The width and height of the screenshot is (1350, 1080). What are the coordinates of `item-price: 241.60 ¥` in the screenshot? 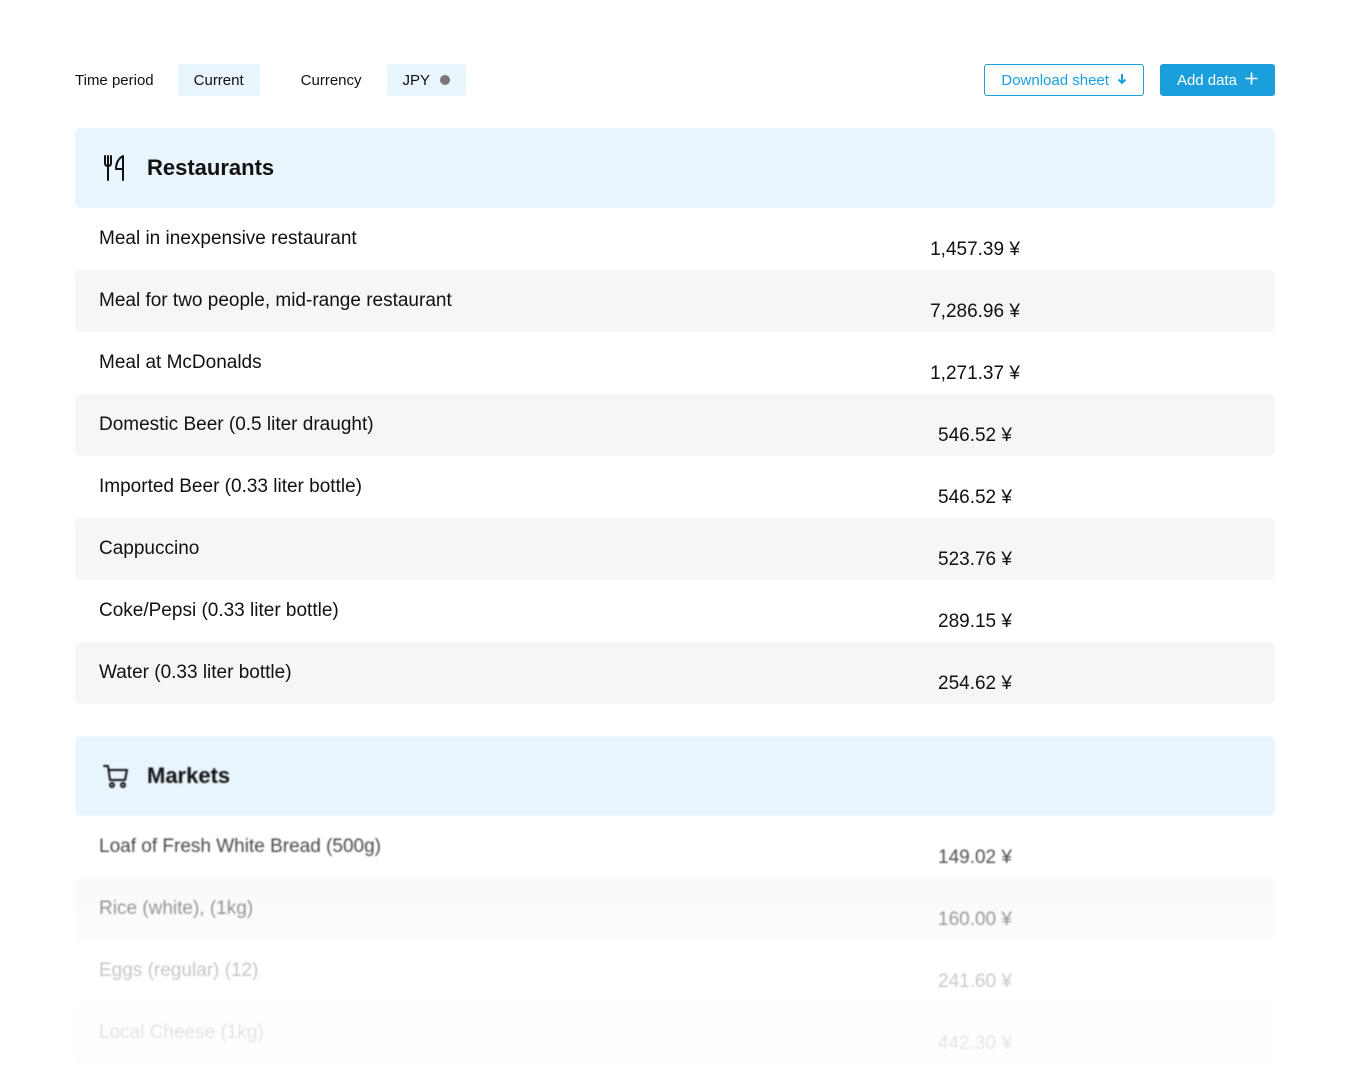 It's located at (975, 981).